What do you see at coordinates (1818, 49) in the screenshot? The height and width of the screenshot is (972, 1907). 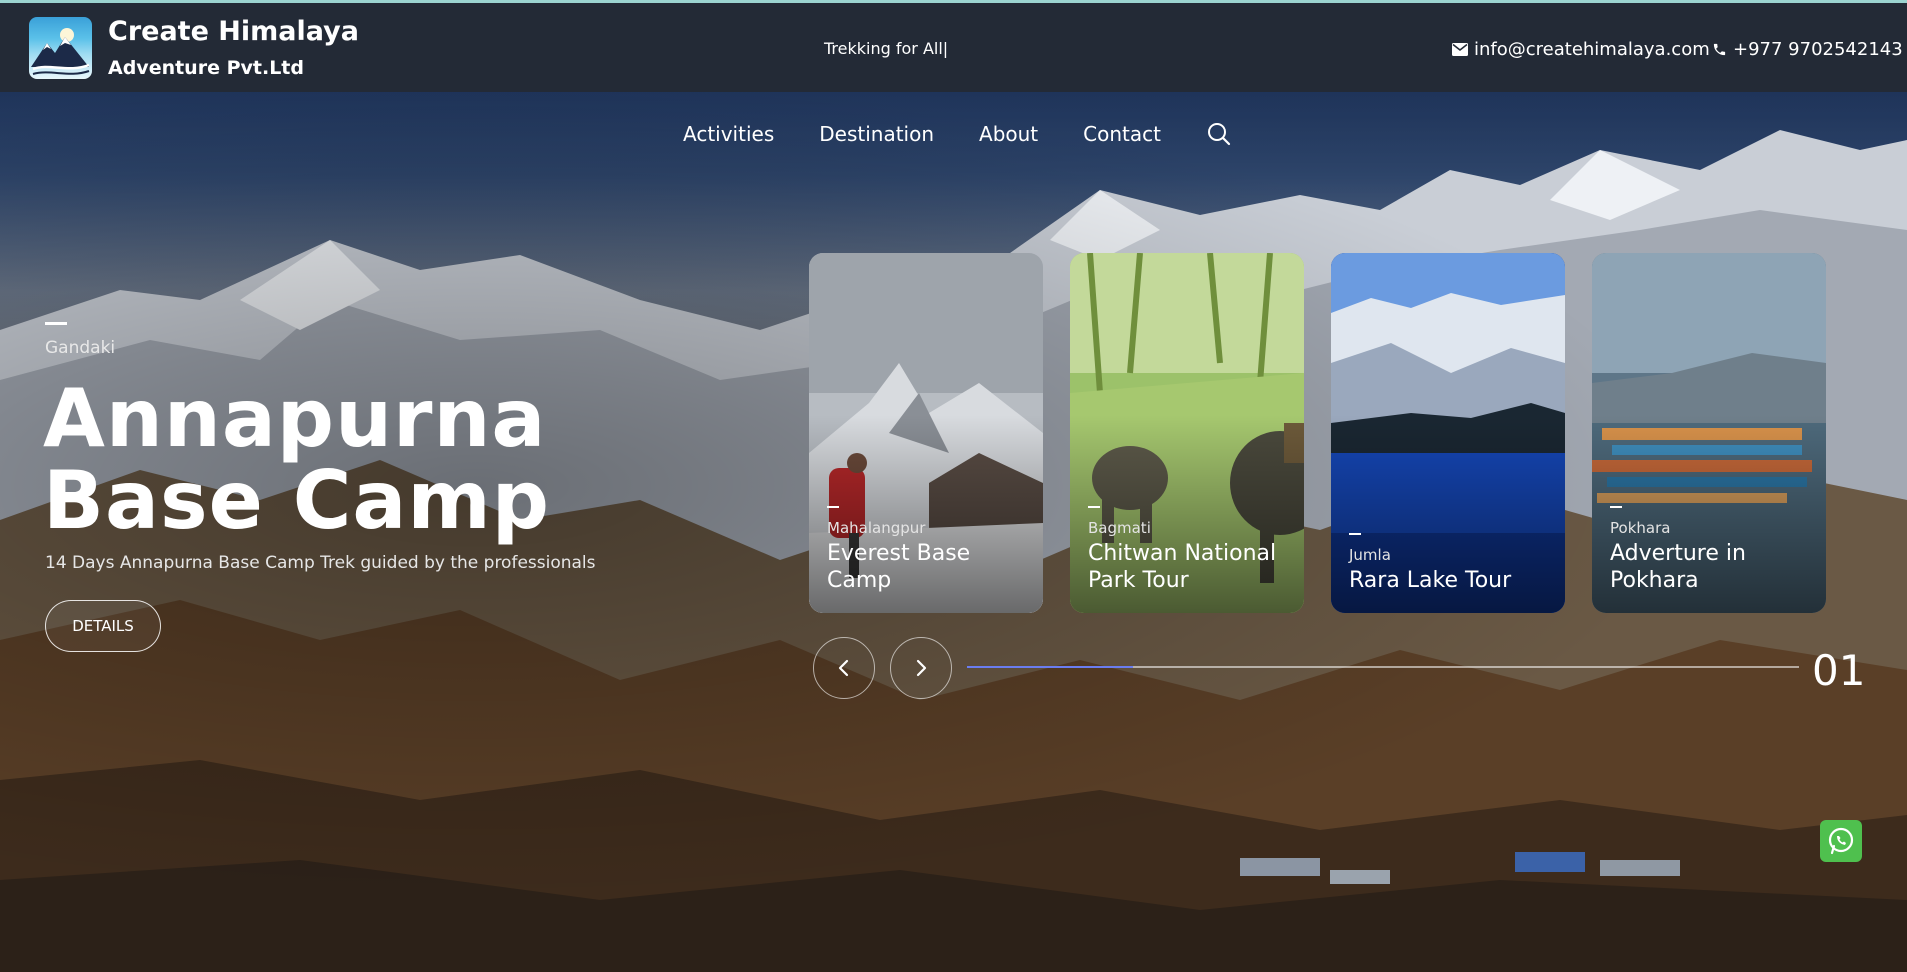 I see `phone-text: +977 9702542143` at bounding box center [1818, 49].